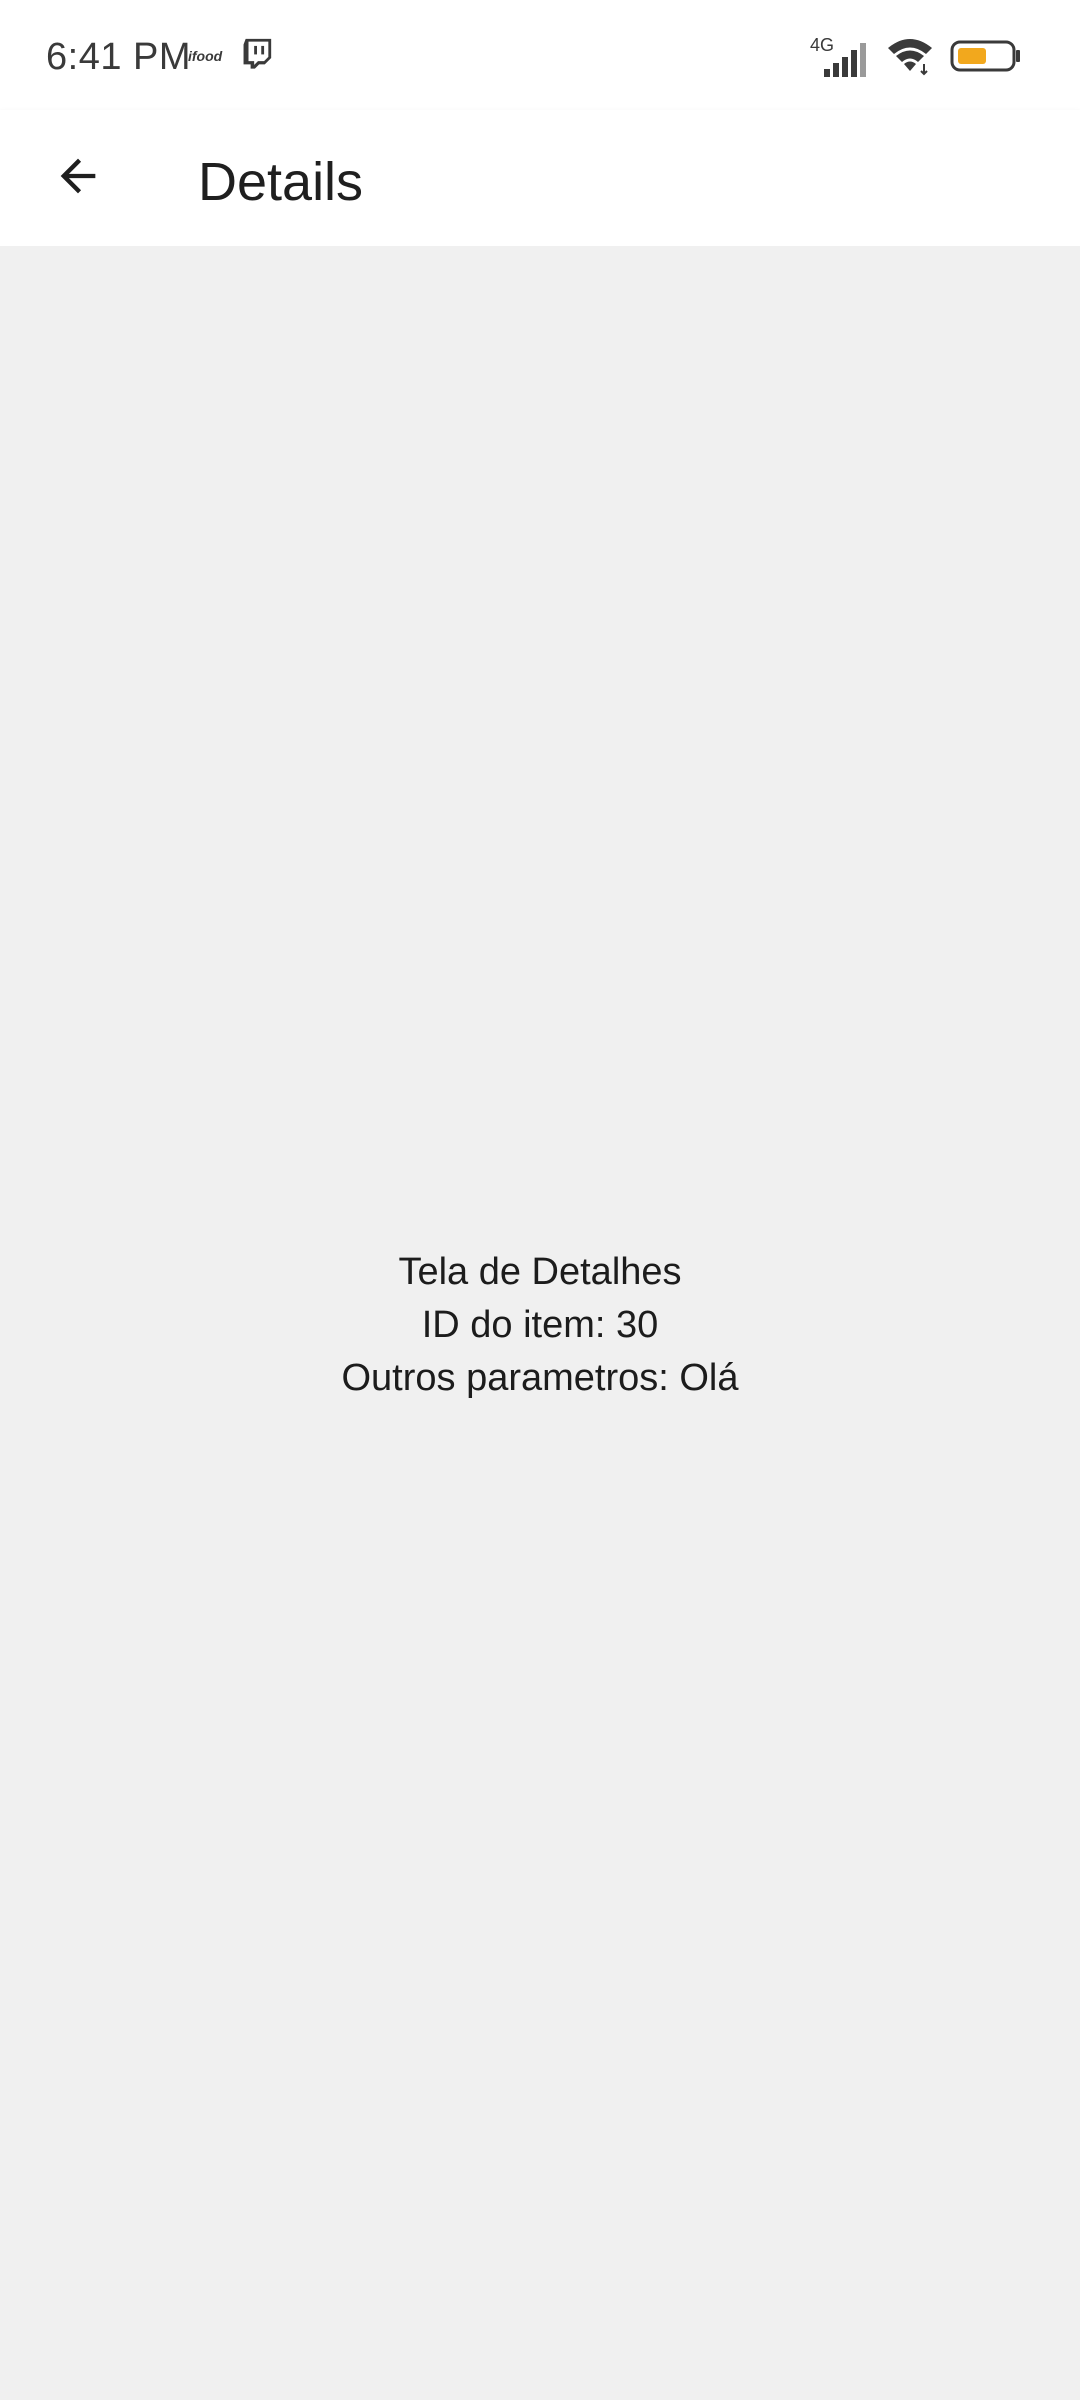 The image size is (1080, 2400). I want to click on other-params-text: Outros parametros: Olá, so click(540, 1378).